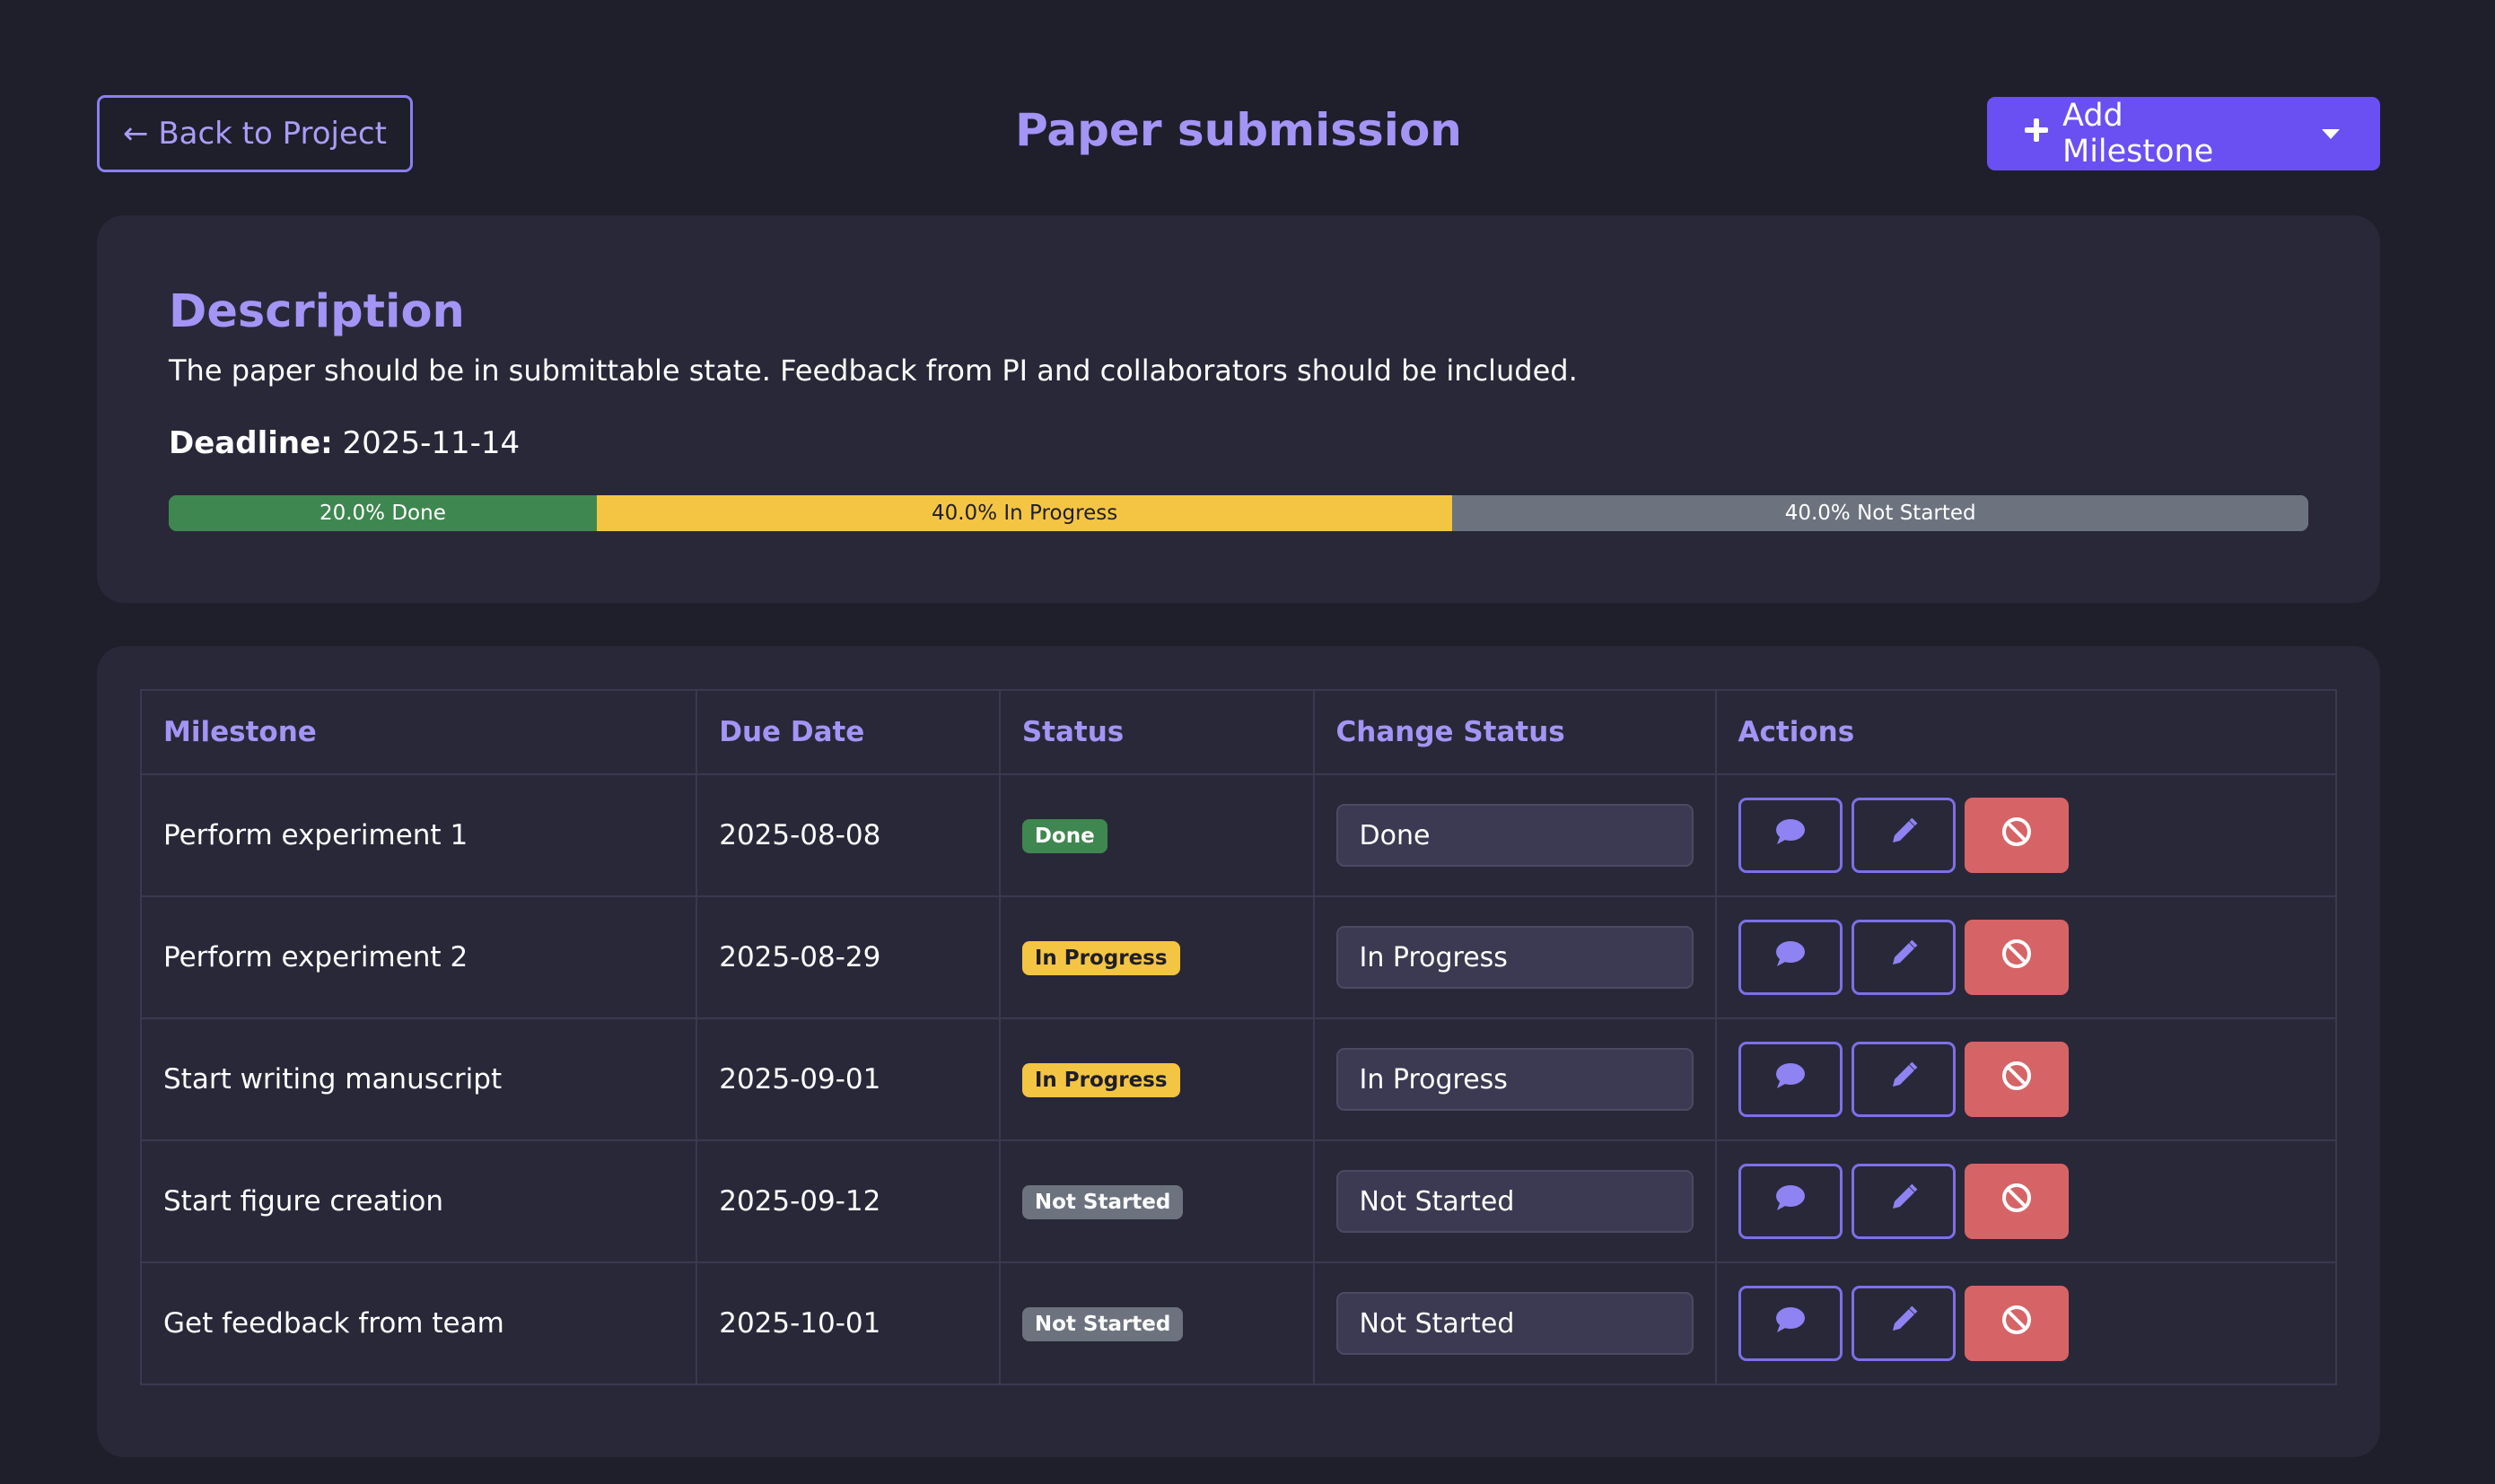  I want to click on column-header-status: Status, so click(1156, 732).